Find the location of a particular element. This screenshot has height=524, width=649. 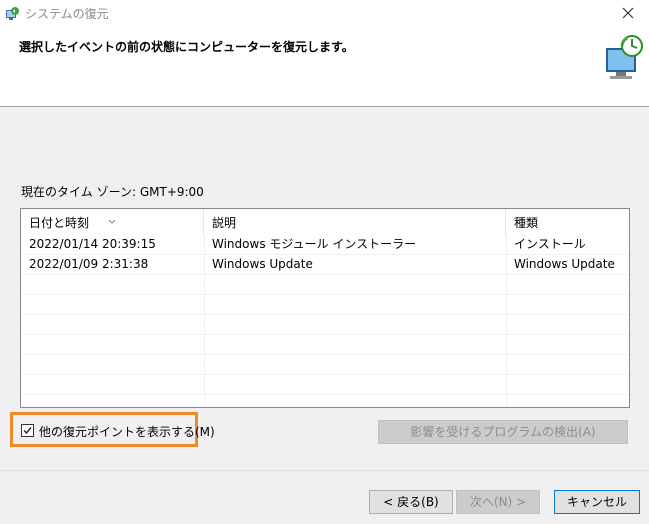

show-more-highlight: 他の復元ポイントを表示する(M) is located at coordinates (112, 429).